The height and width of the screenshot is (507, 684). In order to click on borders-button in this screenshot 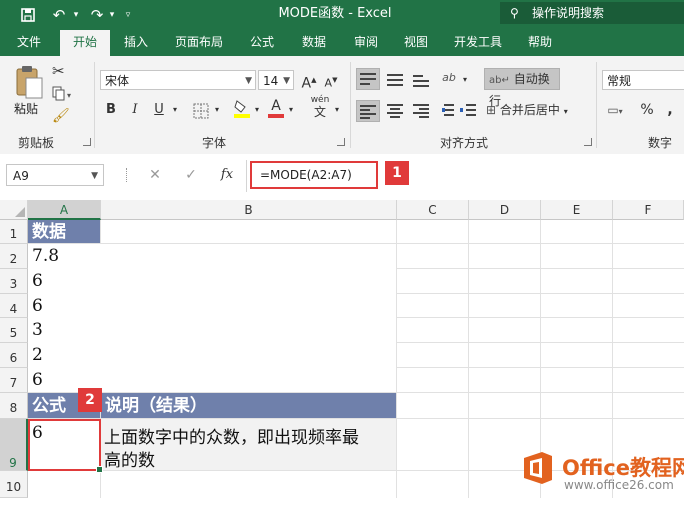, I will do `click(201, 111)`.